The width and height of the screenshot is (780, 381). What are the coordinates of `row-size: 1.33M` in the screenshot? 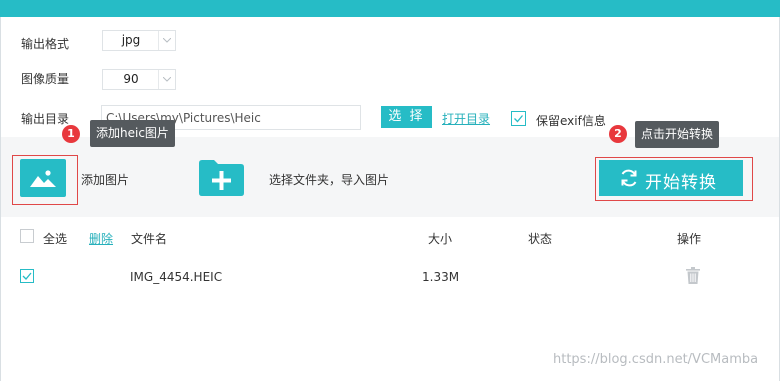 It's located at (441, 277).